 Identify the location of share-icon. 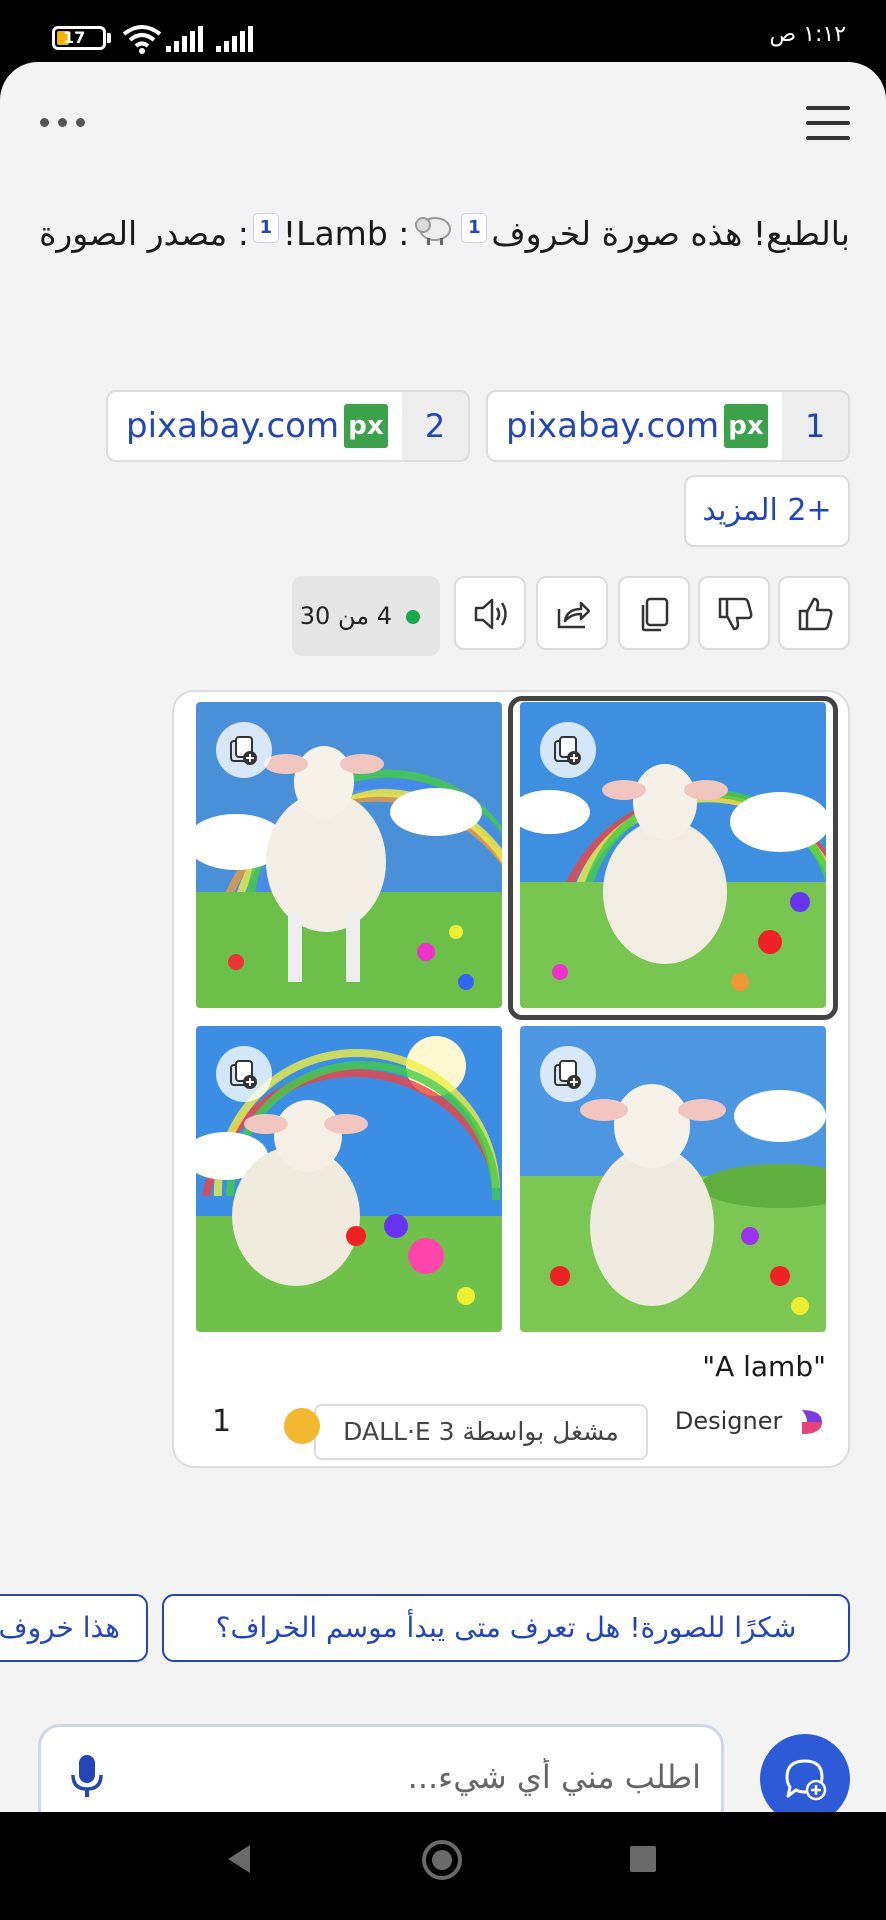
(574, 615).